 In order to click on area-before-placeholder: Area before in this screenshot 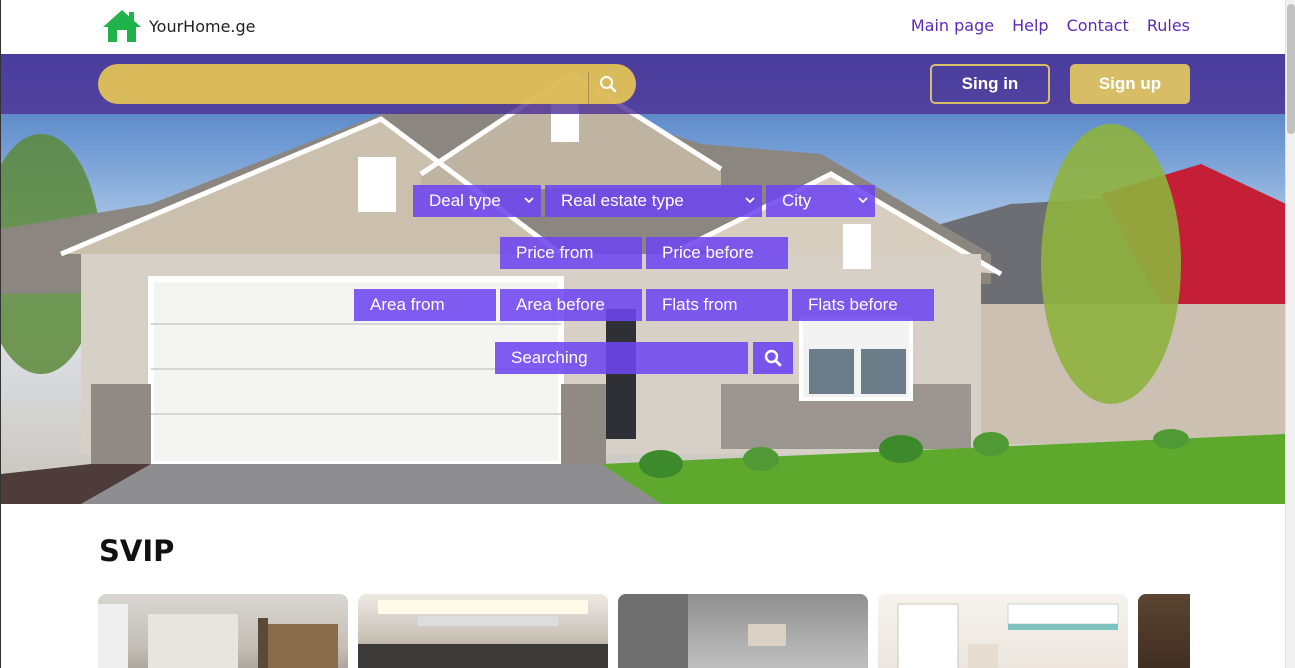, I will do `click(560, 304)`.